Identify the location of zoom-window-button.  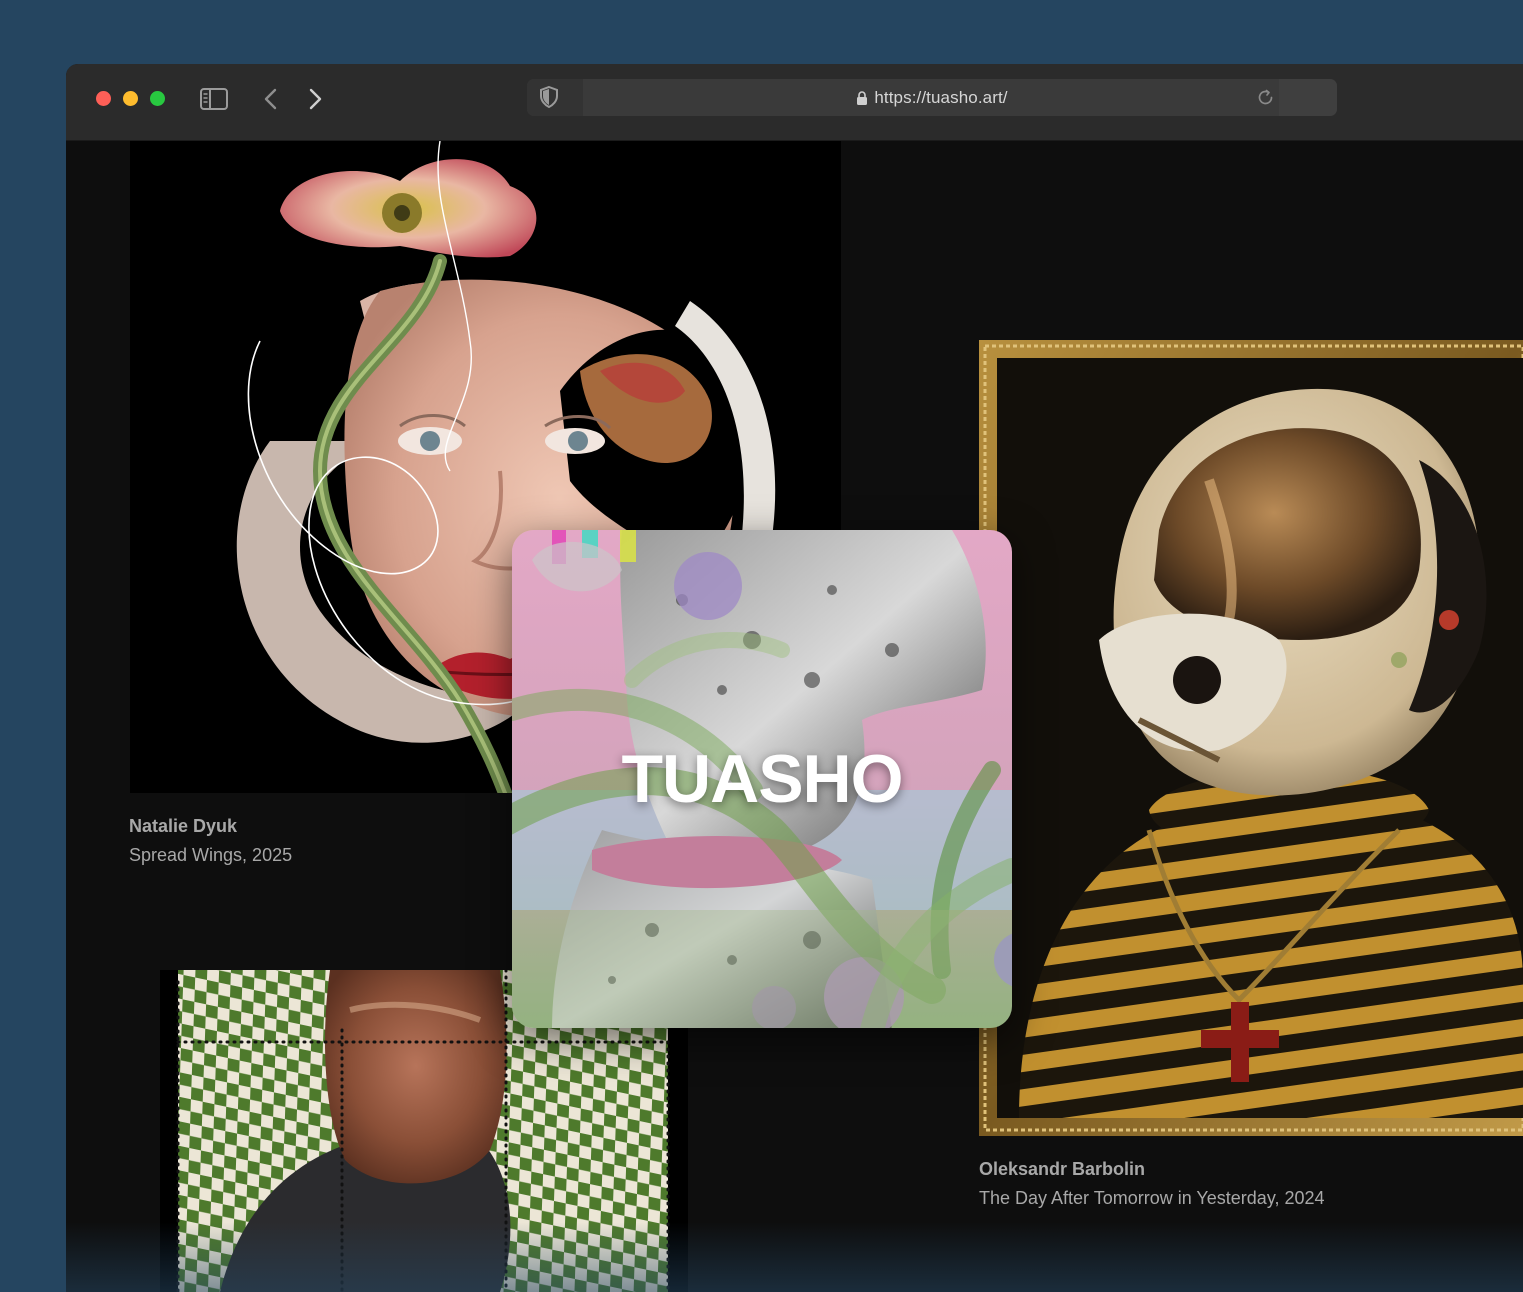
(157, 98).